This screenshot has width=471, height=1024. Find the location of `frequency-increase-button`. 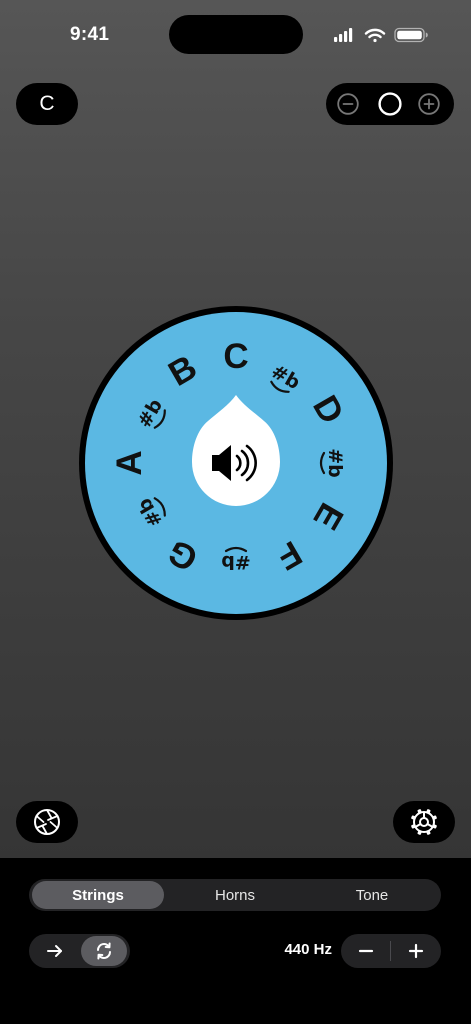

frequency-increase-button is located at coordinates (416, 951).